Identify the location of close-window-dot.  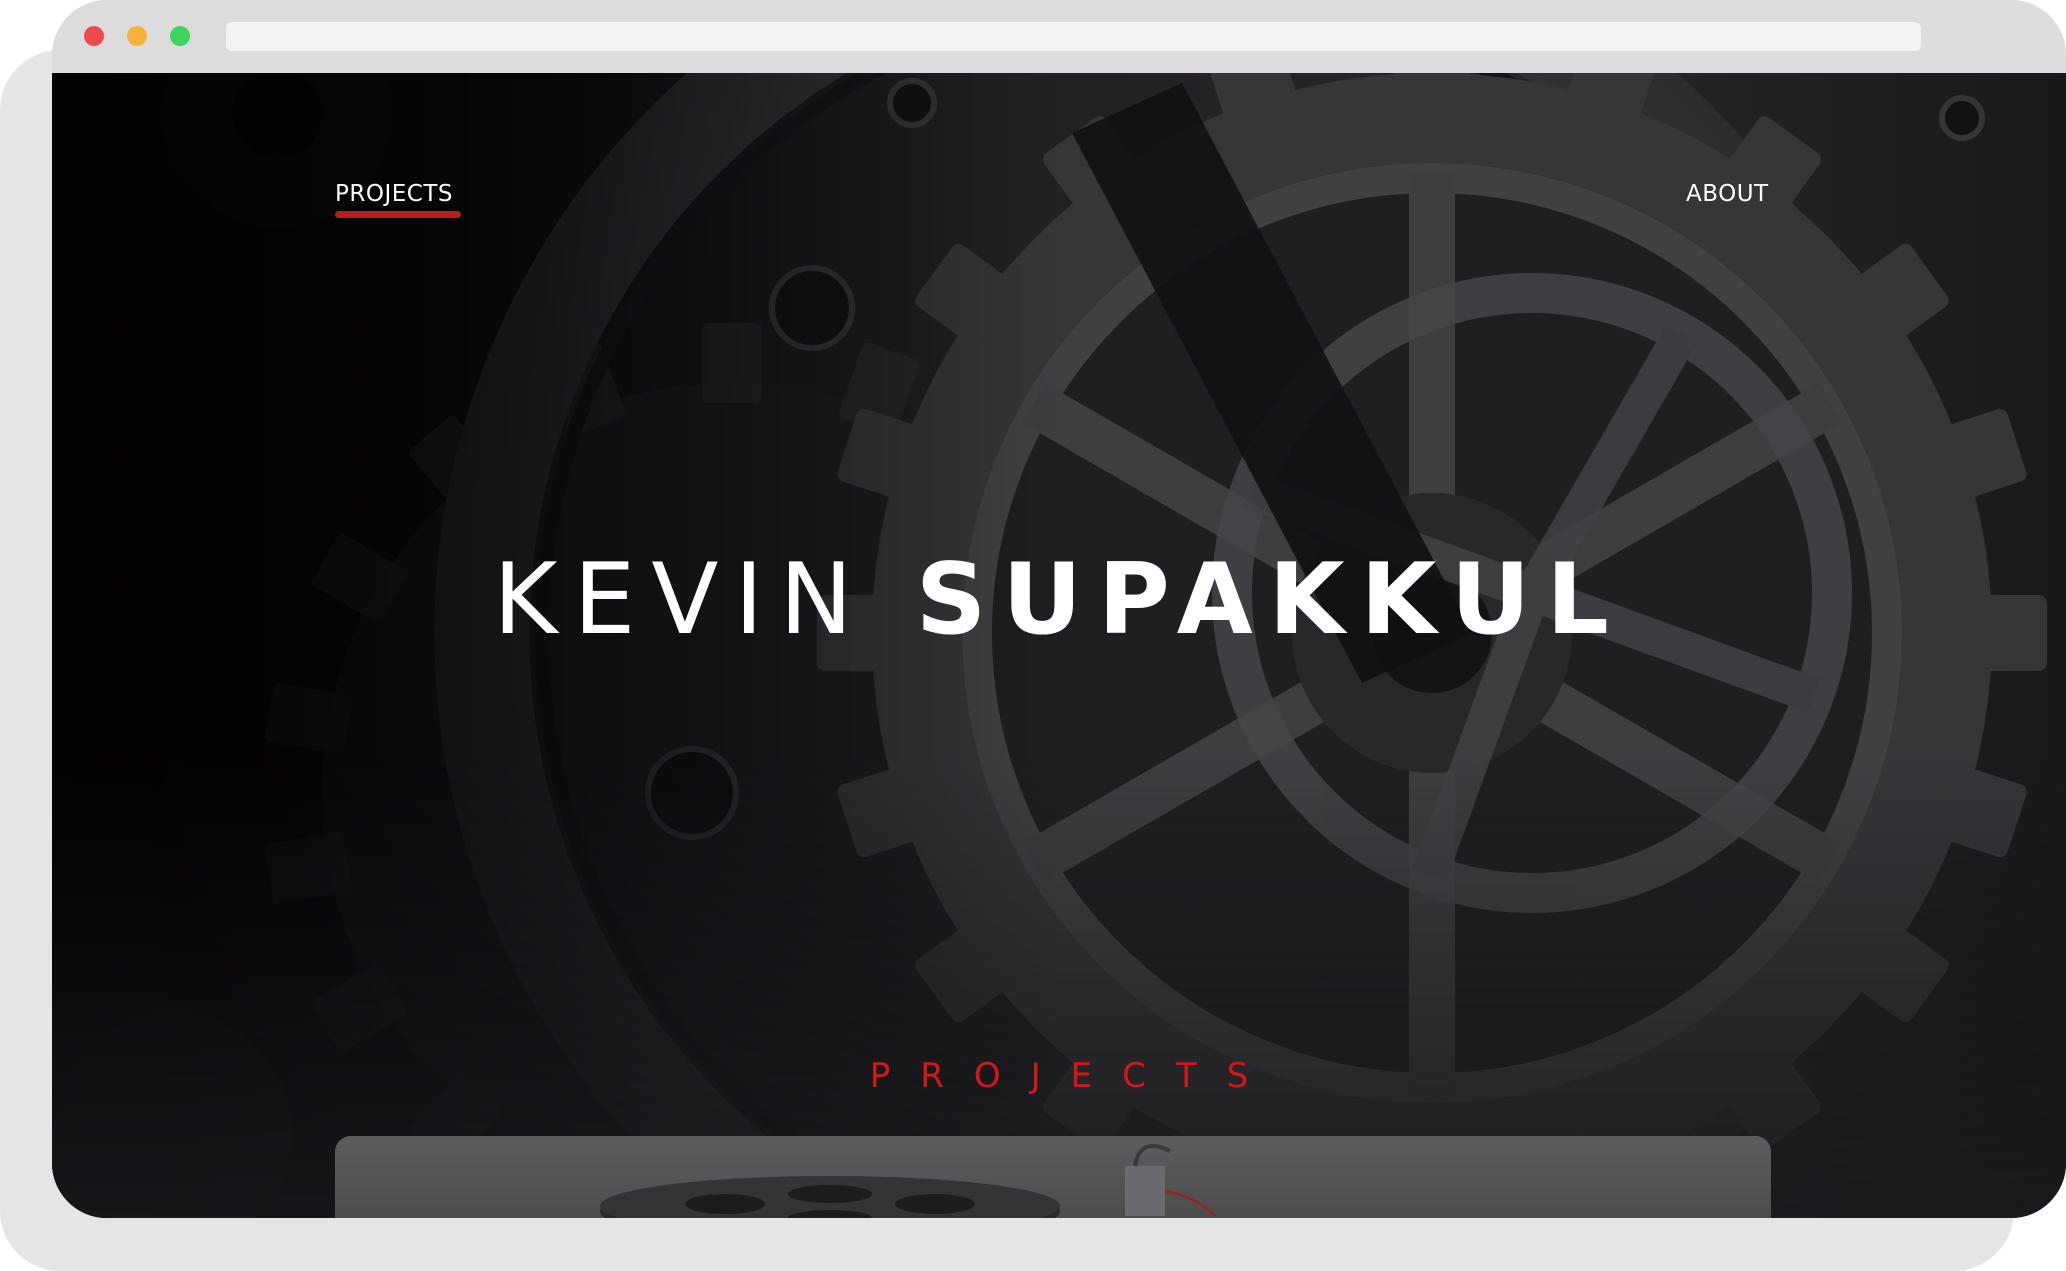
(94, 36).